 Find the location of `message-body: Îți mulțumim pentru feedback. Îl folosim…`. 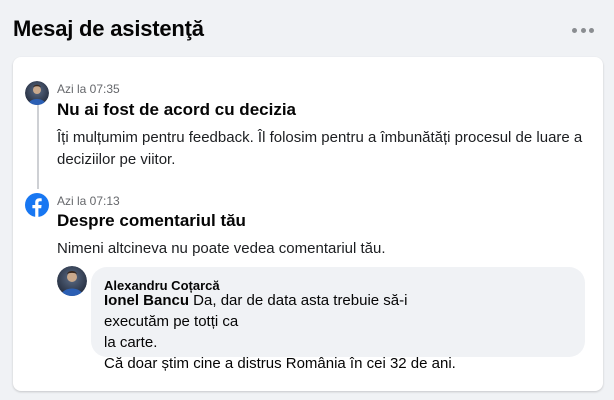

message-body: Îți mulțumim pentru feedback. Îl folosim… is located at coordinates (329, 149).